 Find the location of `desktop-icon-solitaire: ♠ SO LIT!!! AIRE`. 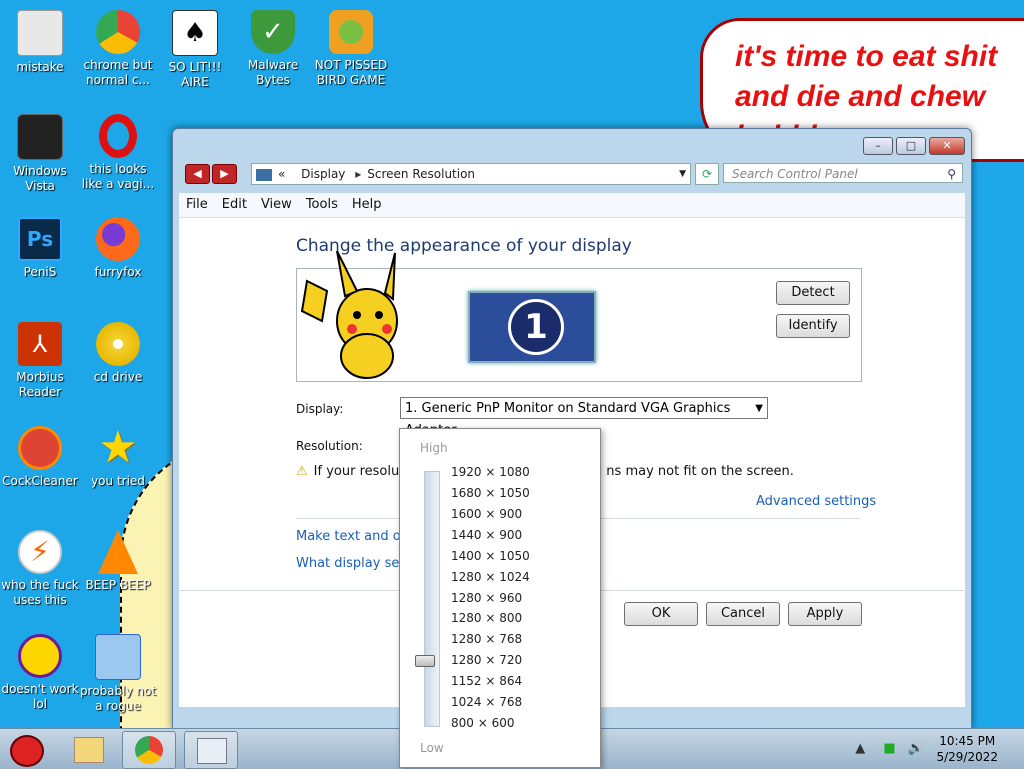

desktop-icon-solitaire: ♠ SO LIT!!! AIRE is located at coordinates (195, 50).